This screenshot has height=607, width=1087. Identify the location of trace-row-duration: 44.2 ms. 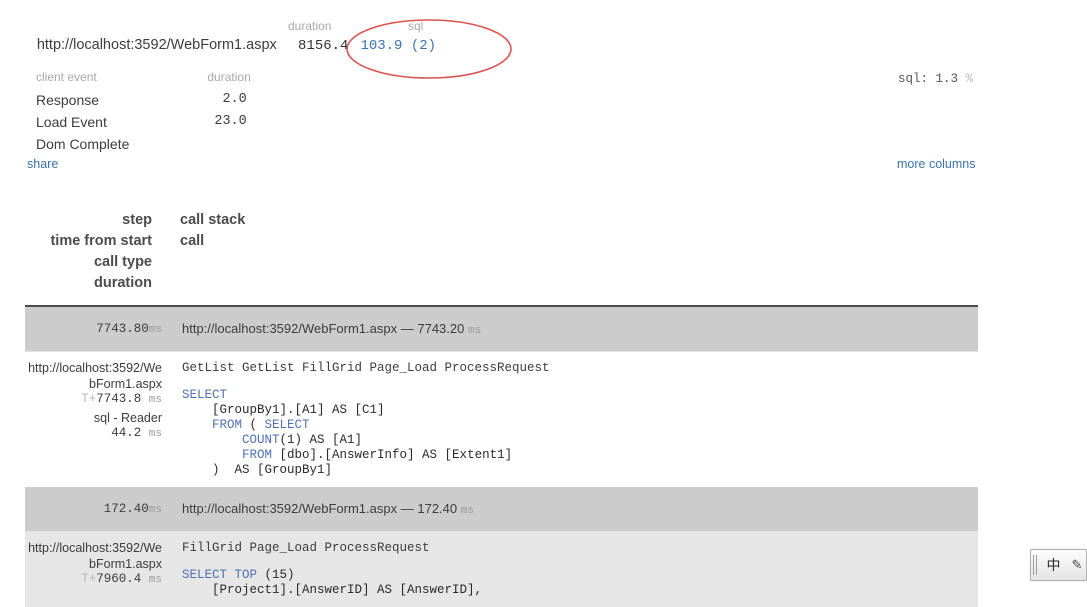
(136, 433).